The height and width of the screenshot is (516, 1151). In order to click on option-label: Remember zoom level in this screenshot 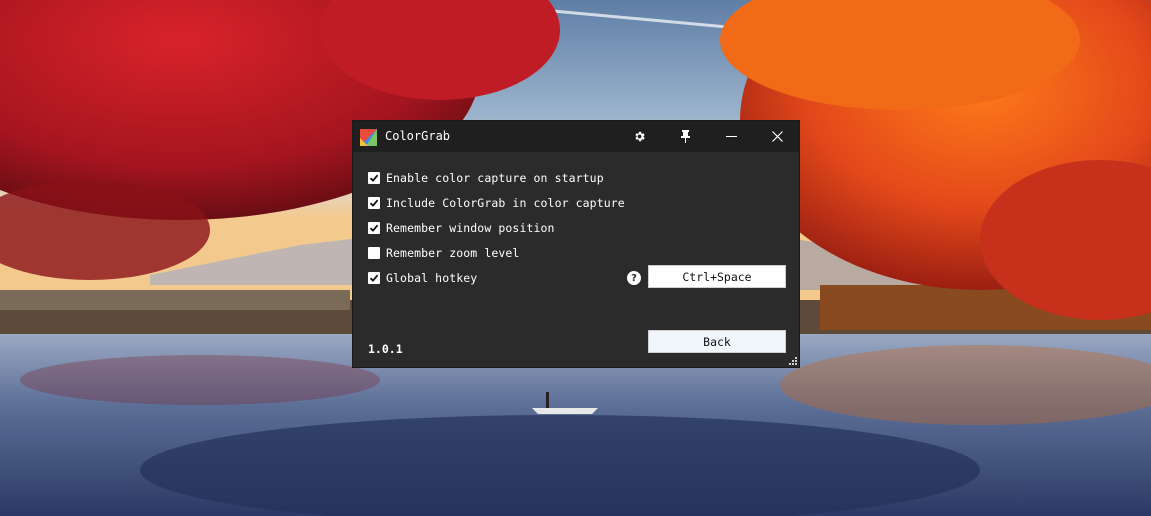, I will do `click(453, 253)`.